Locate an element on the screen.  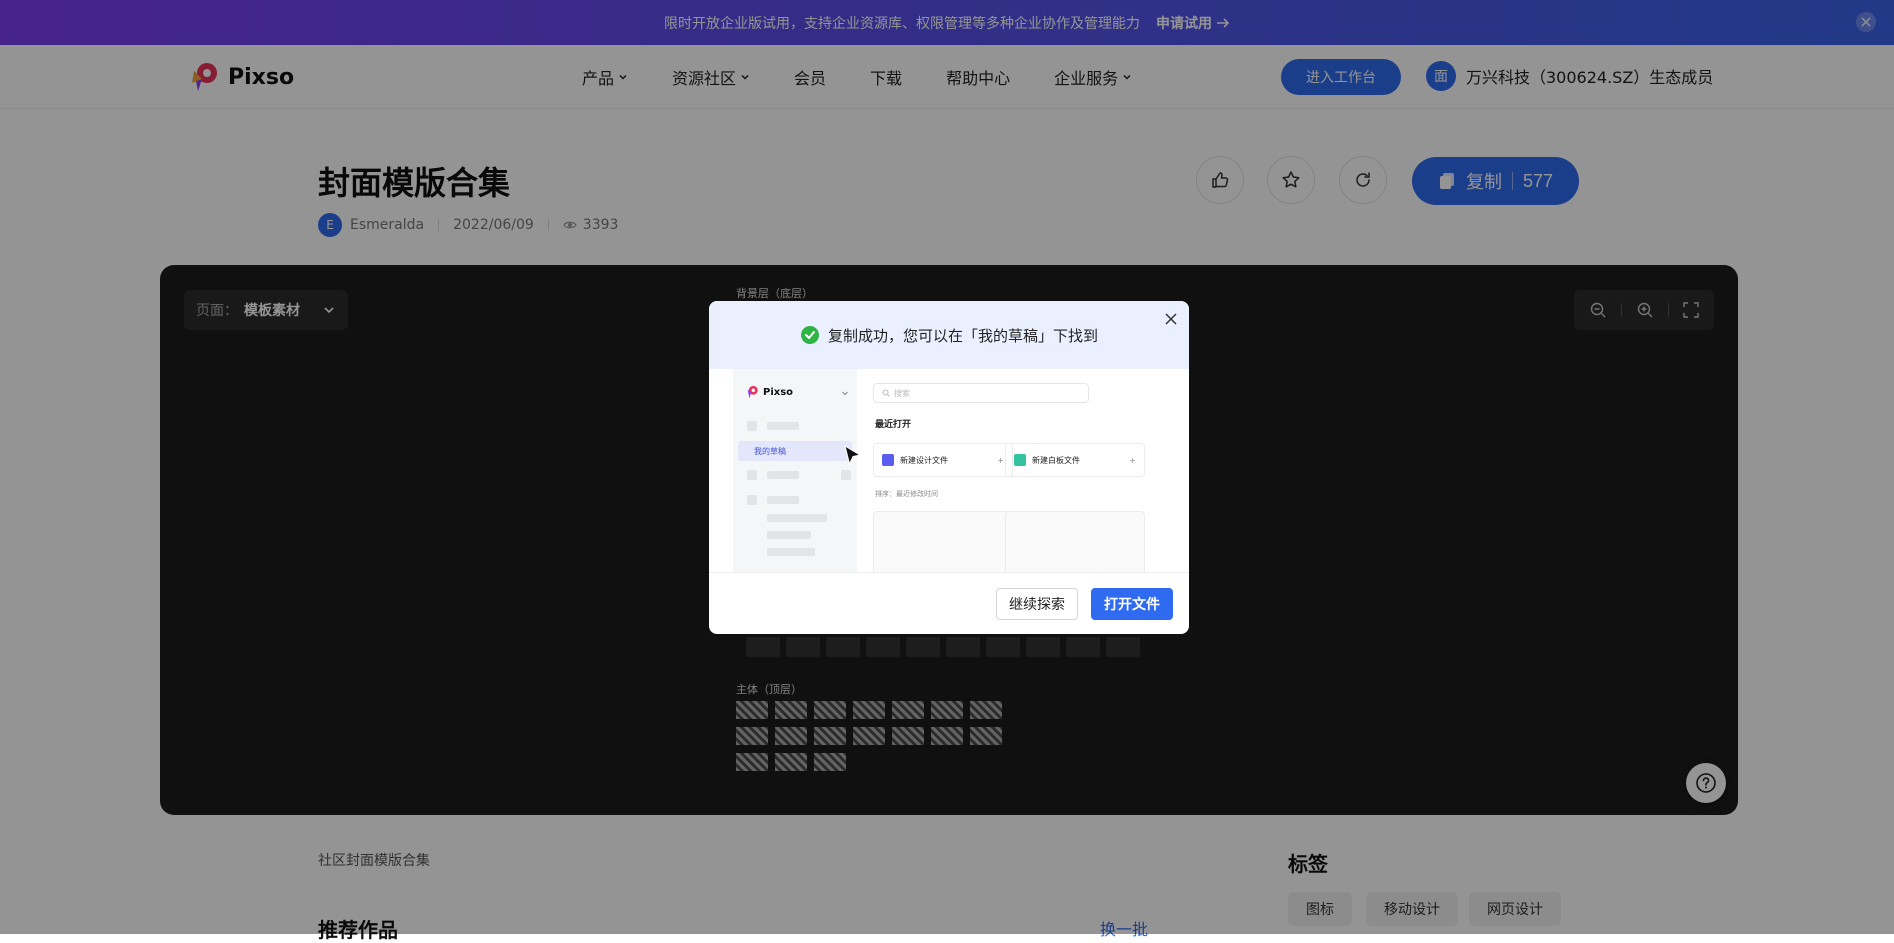
preview-logo-text: Pixso is located at coordinates (778, 392).